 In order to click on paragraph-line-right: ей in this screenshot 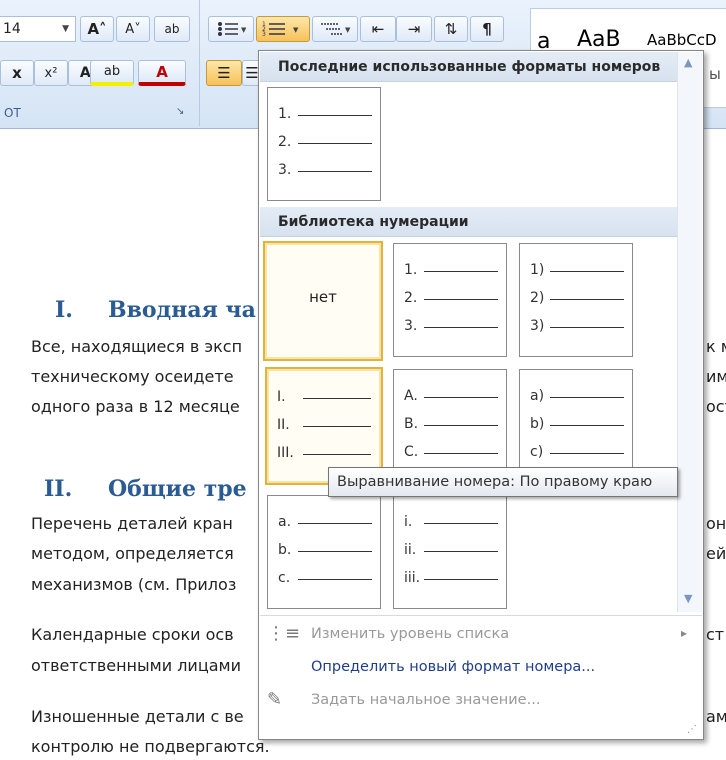, I will do `click(716, 553)`.